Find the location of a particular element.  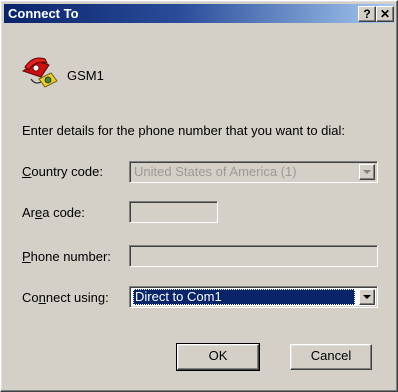

label-accesskey: P is located at coordinates (26, 256).